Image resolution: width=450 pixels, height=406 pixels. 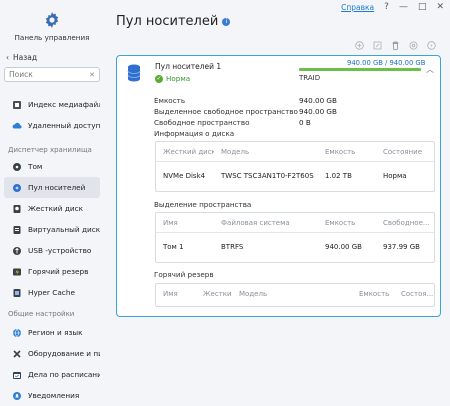 What do you see at coordinates (17, 375) in the screenshot?
I see `scheduled-tasks-icon` at bounding box center [17, 375].